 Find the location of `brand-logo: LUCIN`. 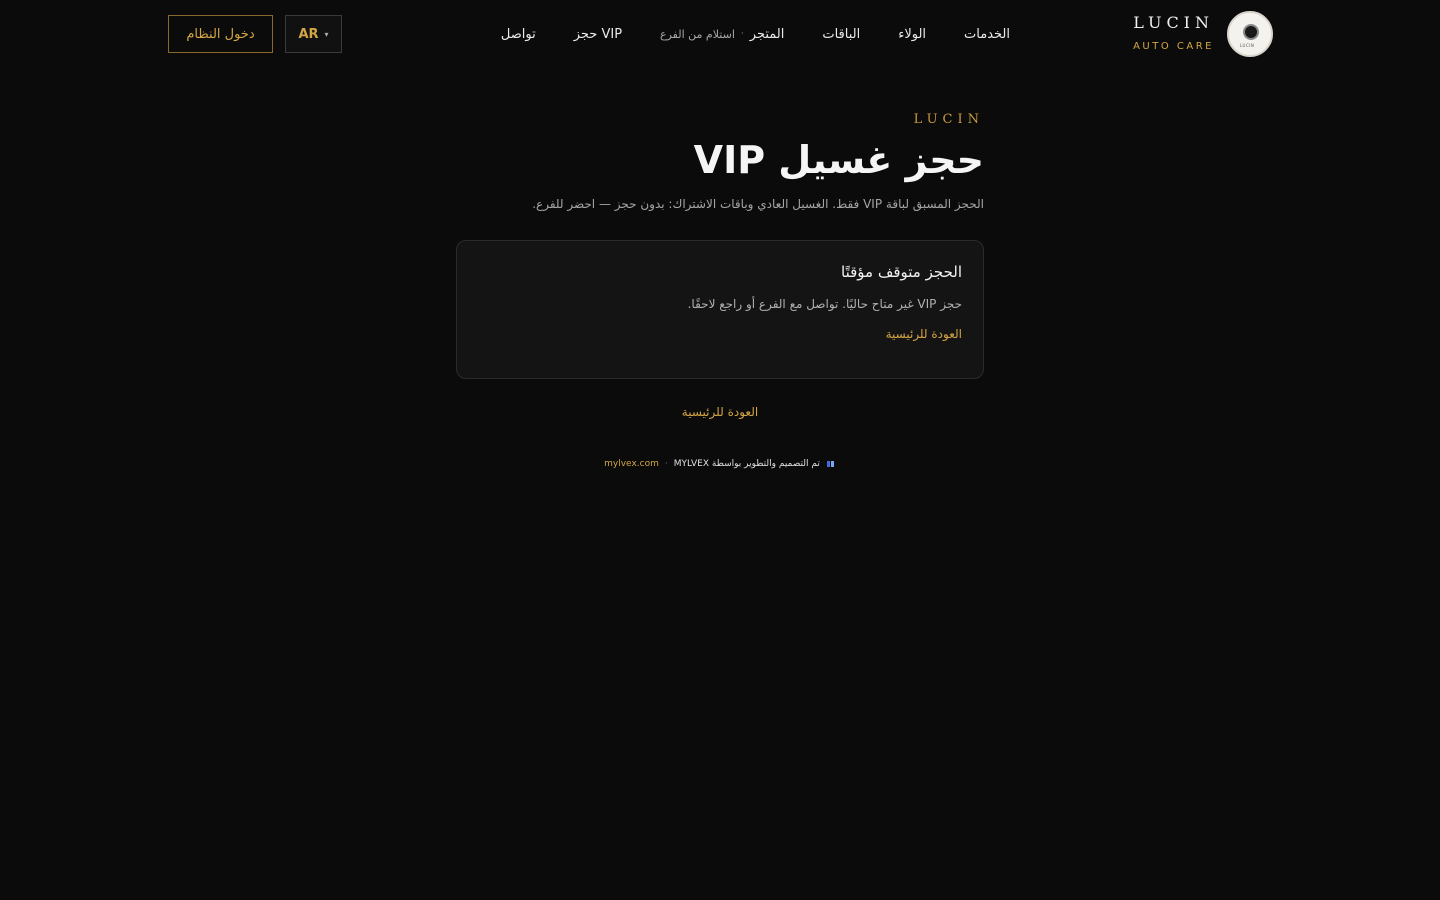

brand-logo: LUCIN is located at coordinates (1250, 34).